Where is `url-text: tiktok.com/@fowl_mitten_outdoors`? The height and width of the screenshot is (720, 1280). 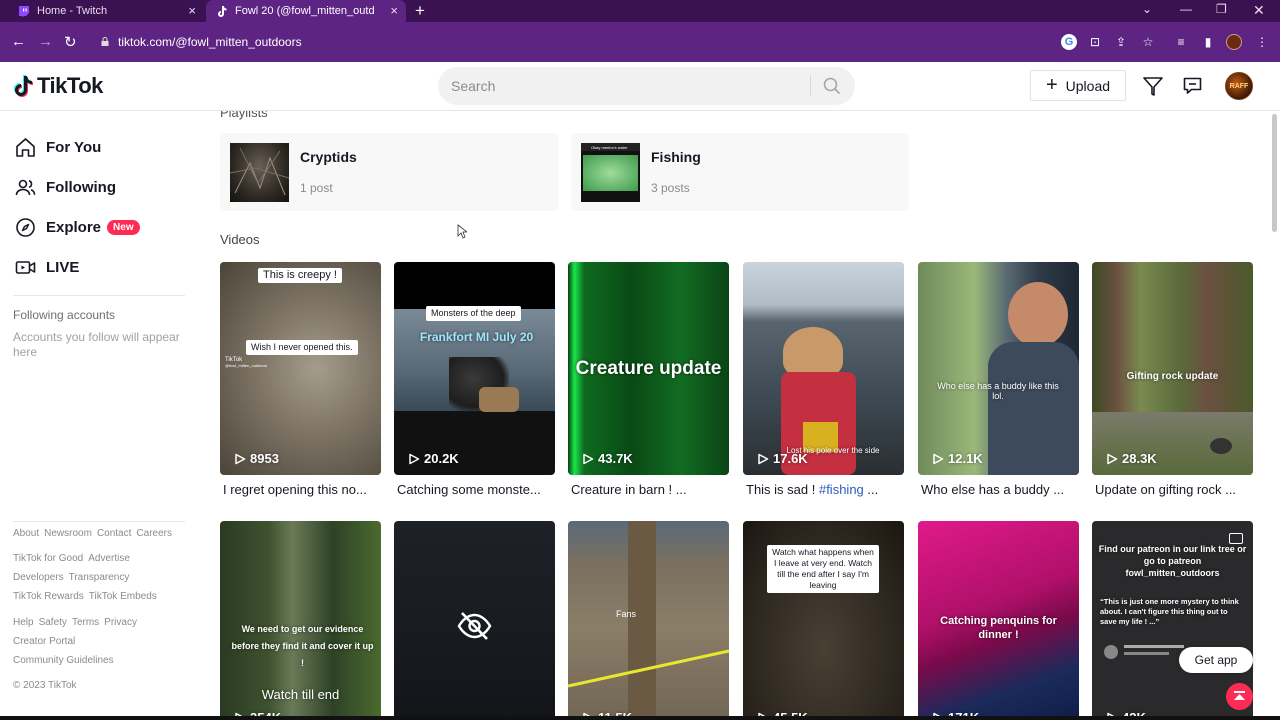
url-text: tiktok.com/@fowl_mitten_outdoors is located at coordinates (210, 42).